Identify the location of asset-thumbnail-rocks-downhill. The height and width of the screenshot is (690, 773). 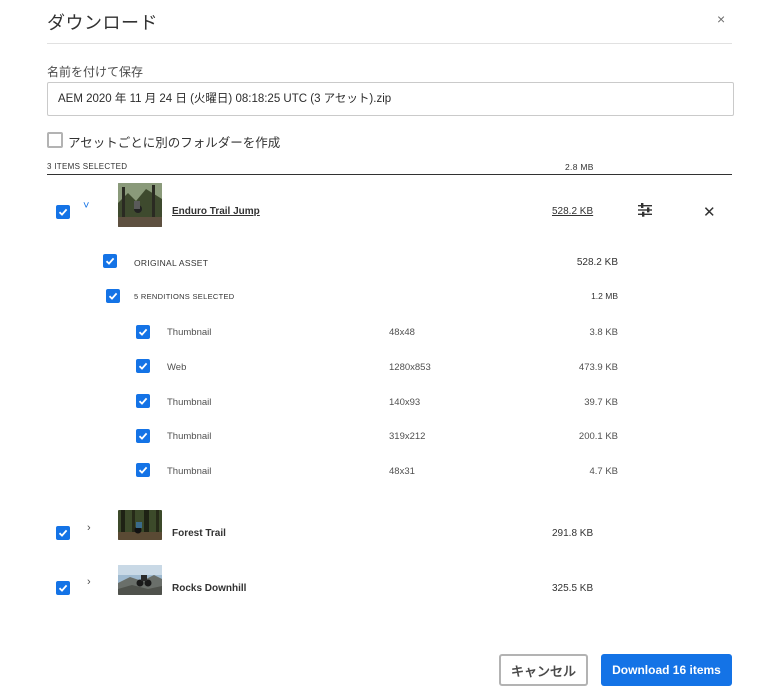
(140, 580).